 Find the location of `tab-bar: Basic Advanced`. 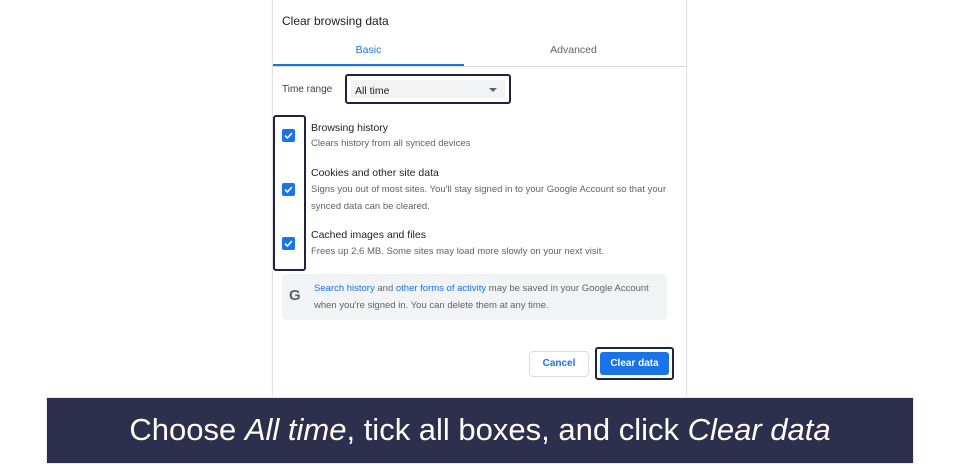

tab-bar: Basic Advanced is located at coordinates (479, 53).